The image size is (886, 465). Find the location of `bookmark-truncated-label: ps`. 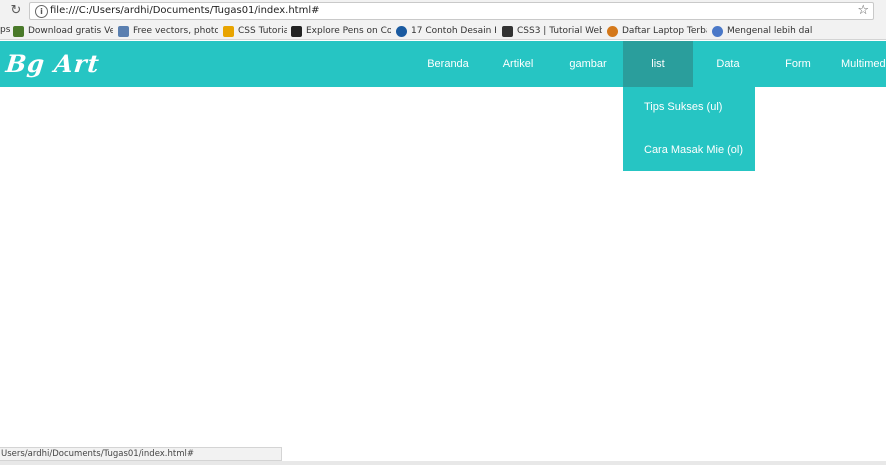

bookmark-truncated-label: ps is located at coordinates (5, 30).